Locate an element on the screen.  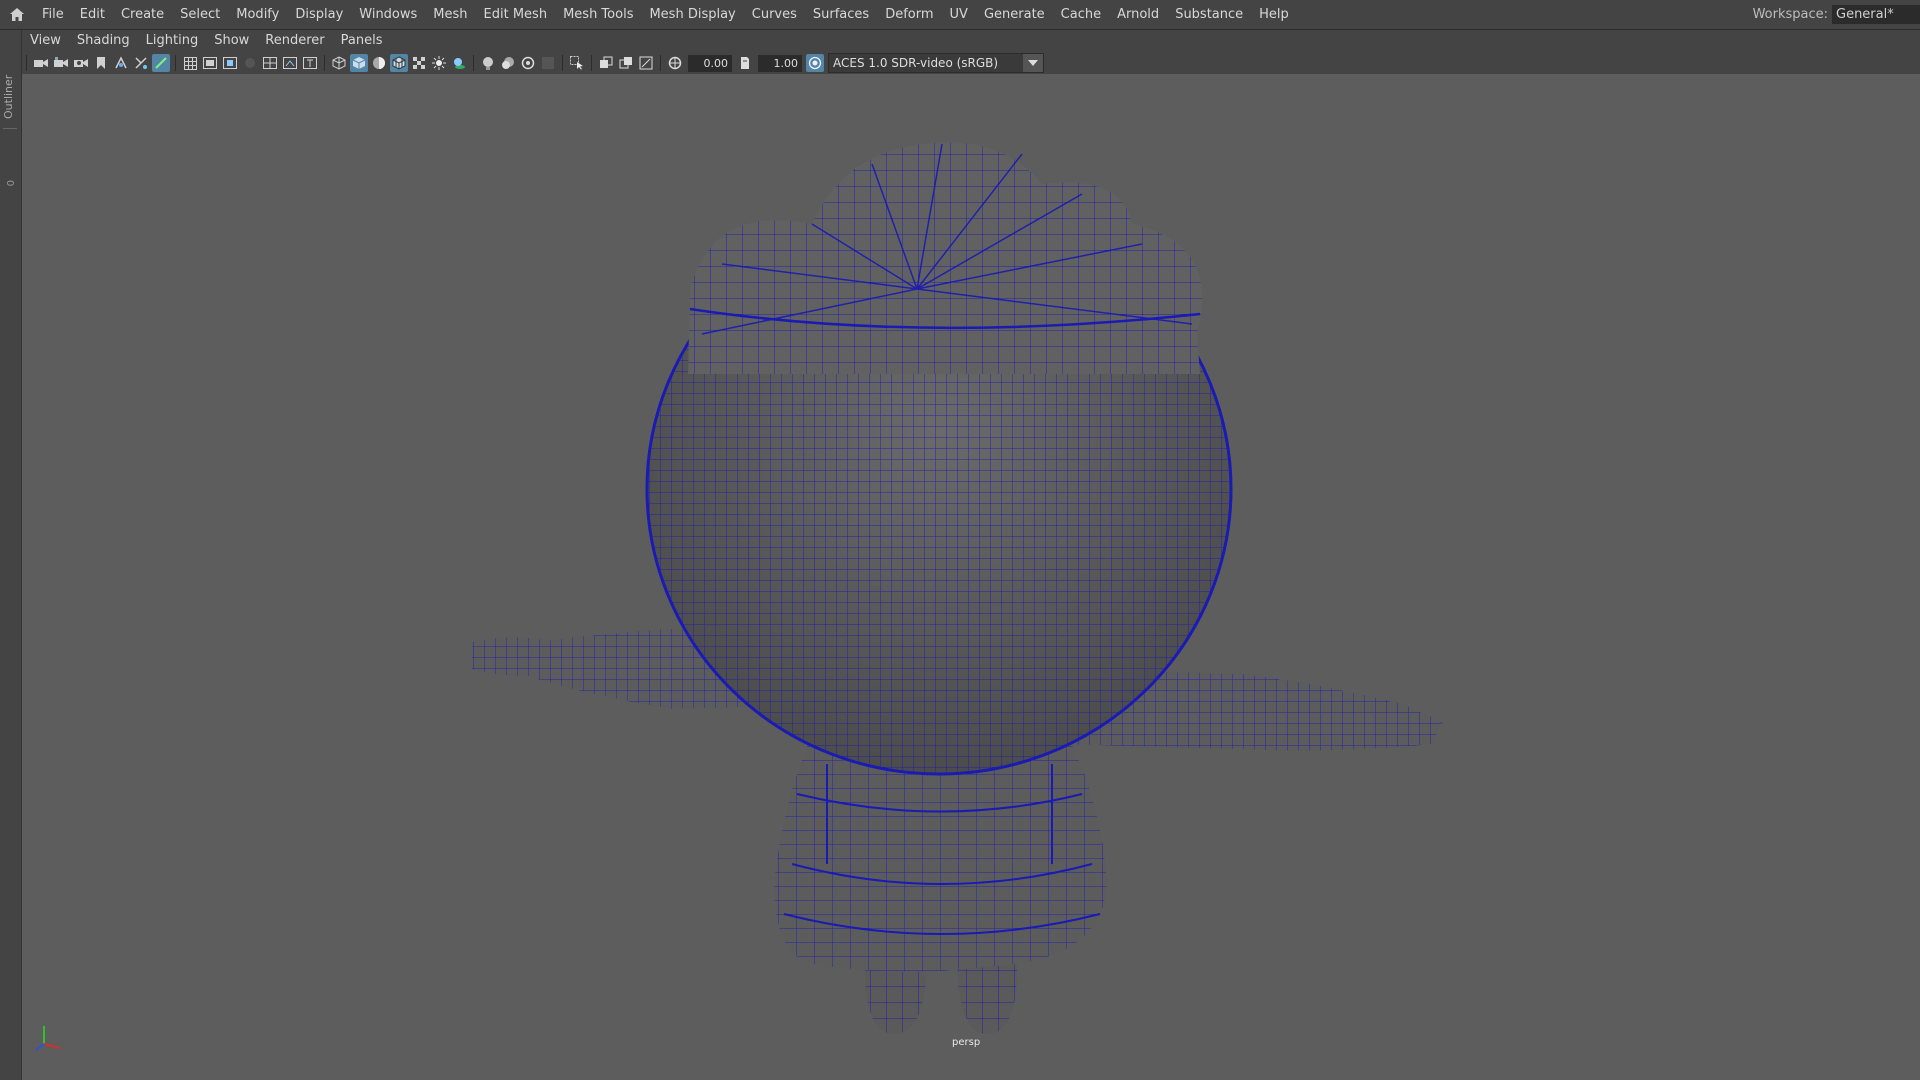
color-space-dropdown: ACES 1.0 SDR-video (sRGB) is located at coordinates (936, 63).